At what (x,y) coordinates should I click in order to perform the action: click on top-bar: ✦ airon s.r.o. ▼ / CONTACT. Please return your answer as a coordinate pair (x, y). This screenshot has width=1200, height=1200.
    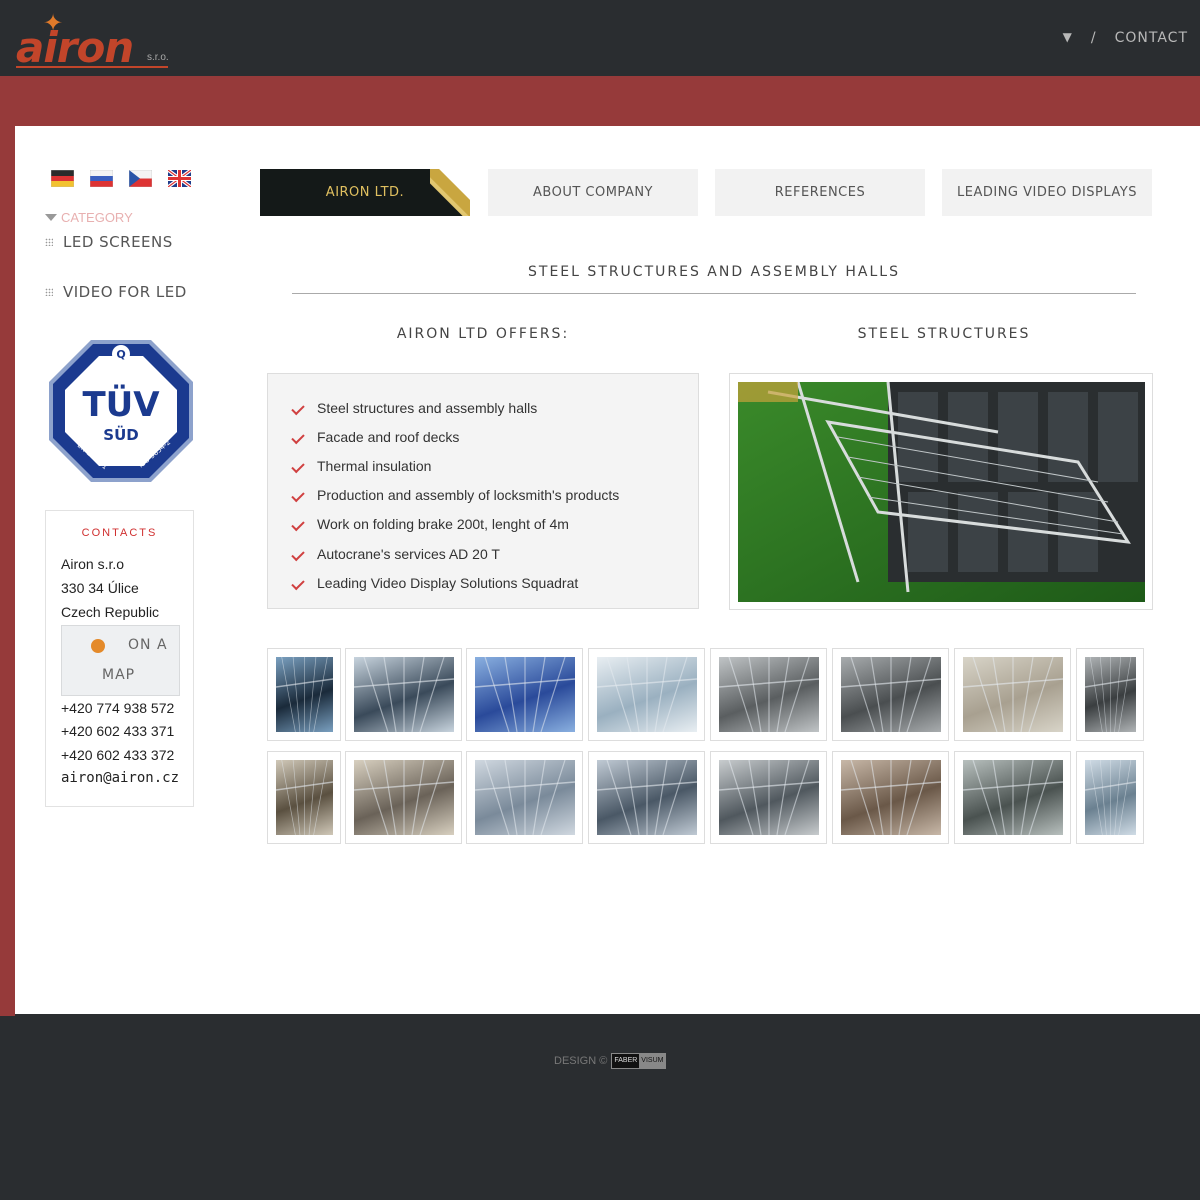
    Looking at the image, I should click on (600, 38).